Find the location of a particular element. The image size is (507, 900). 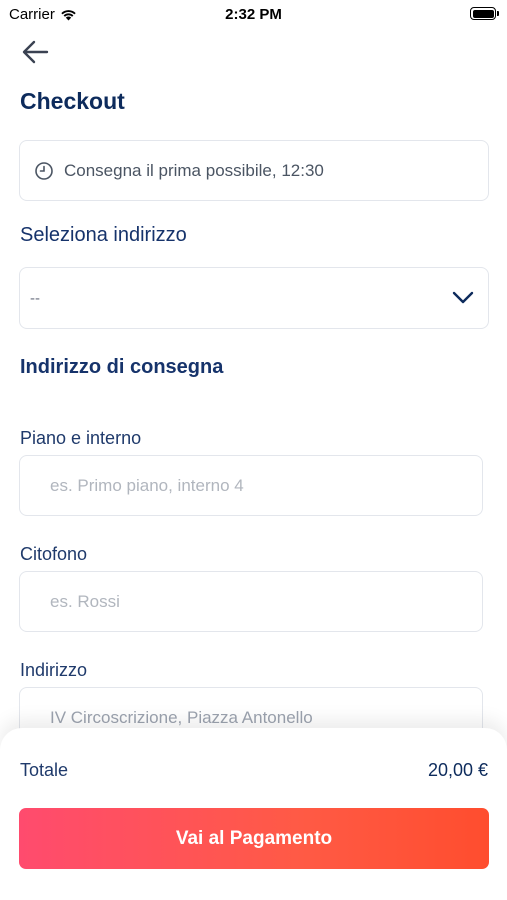

clock: 2:32 PM is located at coordinates (253, 14).